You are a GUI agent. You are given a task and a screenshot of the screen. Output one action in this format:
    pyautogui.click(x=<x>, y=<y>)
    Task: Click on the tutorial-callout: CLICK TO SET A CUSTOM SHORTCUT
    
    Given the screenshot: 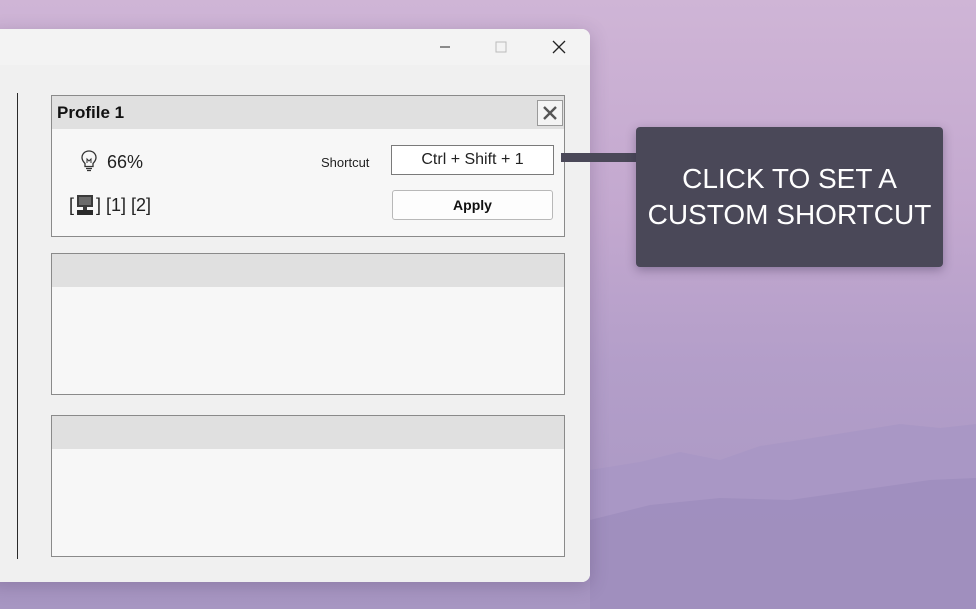 What is the action you would take?
    pyautogui.click(x=789, y=197)
    